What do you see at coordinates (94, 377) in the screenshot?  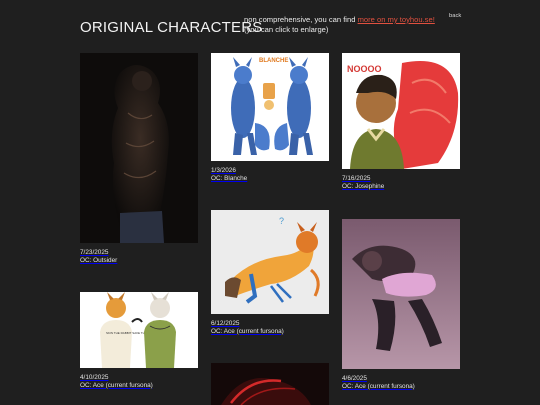 I see `caption-date: 4/10/2025` at bounding box center [94, 377].